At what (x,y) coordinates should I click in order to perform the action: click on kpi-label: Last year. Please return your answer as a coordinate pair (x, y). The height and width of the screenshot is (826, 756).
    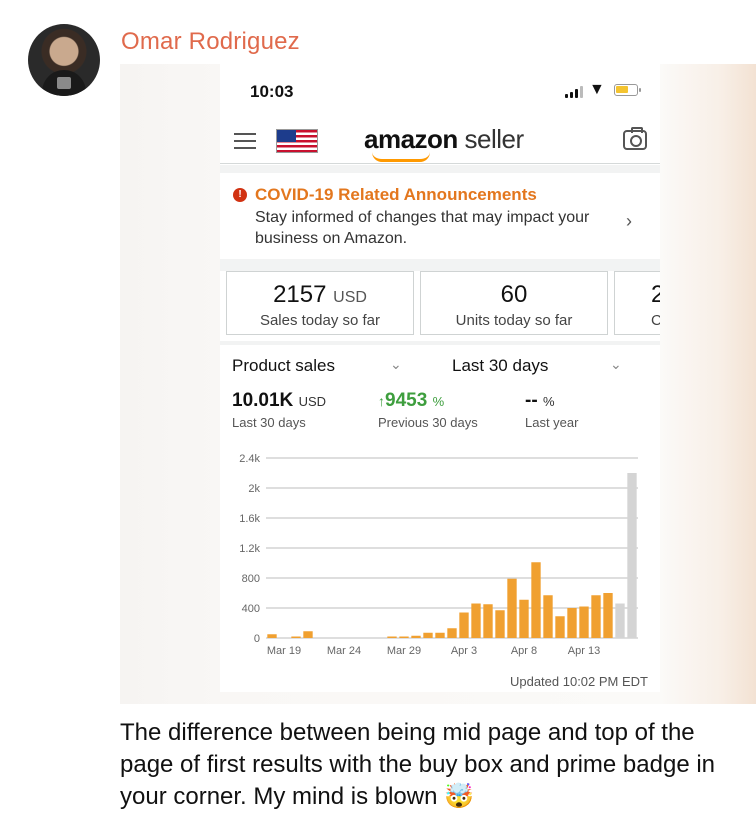
    Looking at the image, I should click on (552, 422).